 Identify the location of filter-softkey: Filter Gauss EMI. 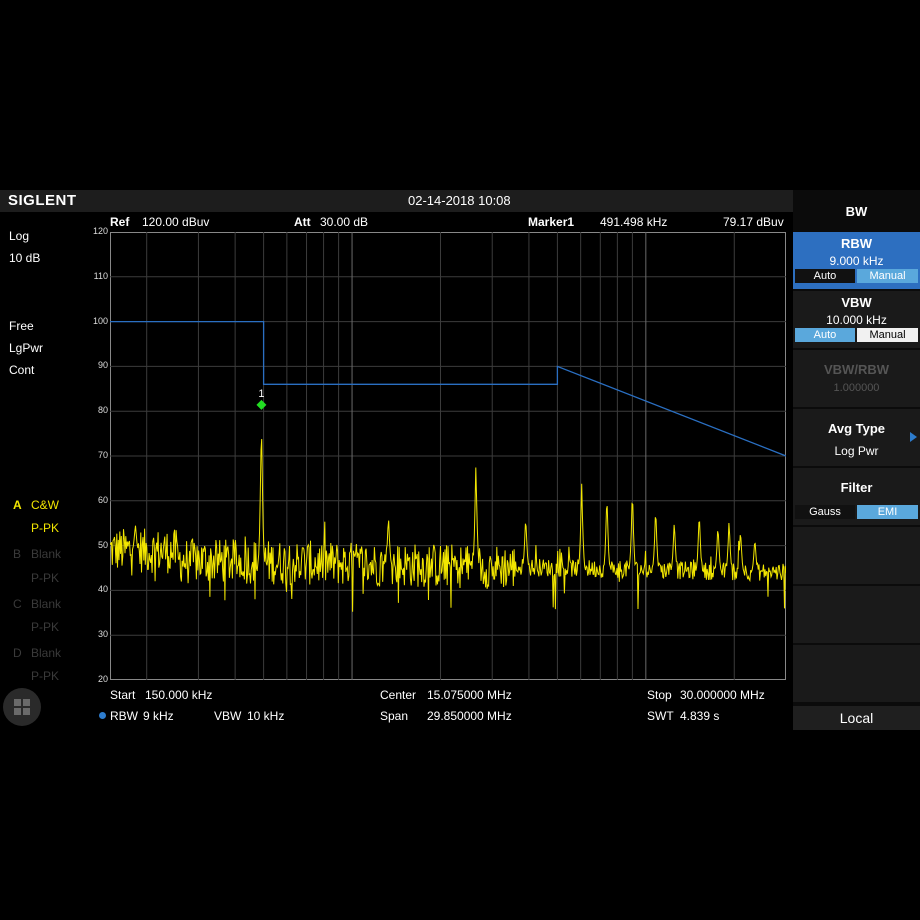
(856, 496).